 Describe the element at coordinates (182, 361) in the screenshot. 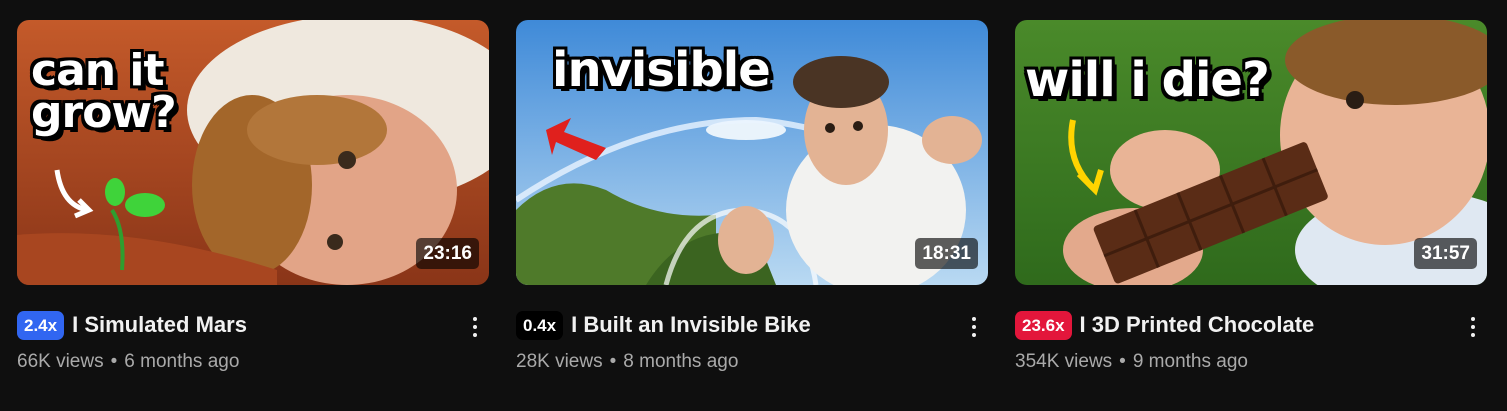

I see `upload-age: 6 months ago` at that location.